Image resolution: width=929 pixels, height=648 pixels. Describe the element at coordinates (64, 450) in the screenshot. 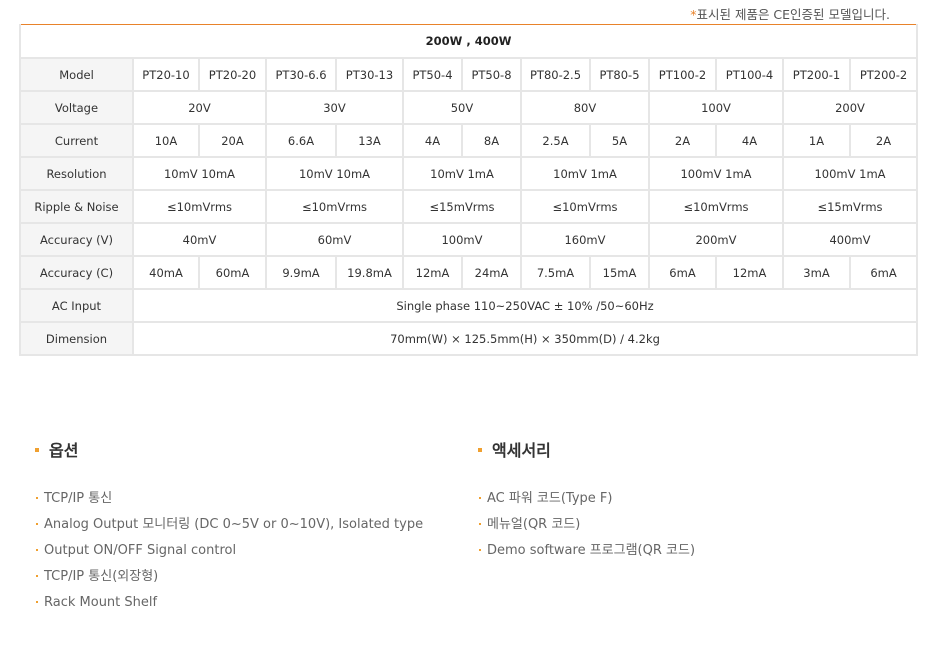

I see `options-title: 옵션` at that location.